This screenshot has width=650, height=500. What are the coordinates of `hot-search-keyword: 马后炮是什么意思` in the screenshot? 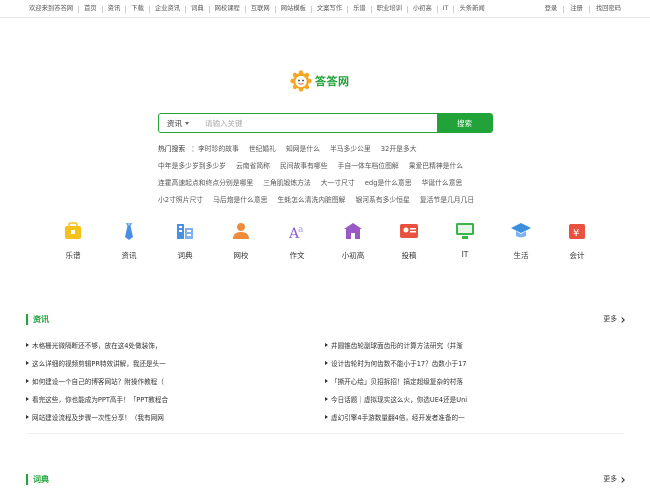 It's located at (240, 199).